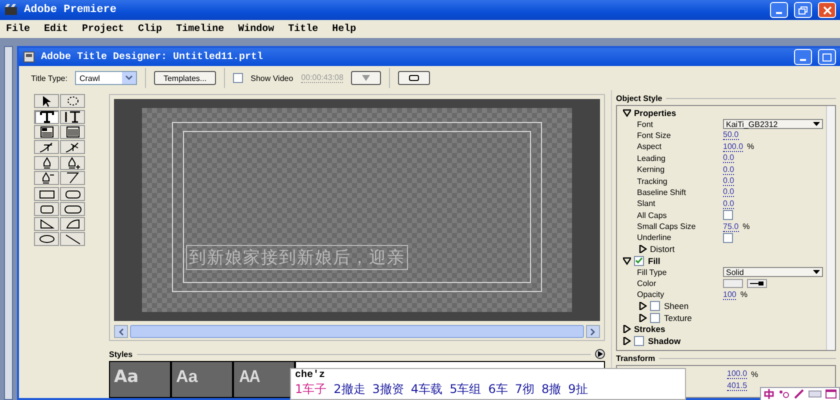 Image resolution: width=840 pixels, height=400 pixels. Describe the element at coordinates (150, 29) in the screenshot. I see `menu-item: Clip` at that location.